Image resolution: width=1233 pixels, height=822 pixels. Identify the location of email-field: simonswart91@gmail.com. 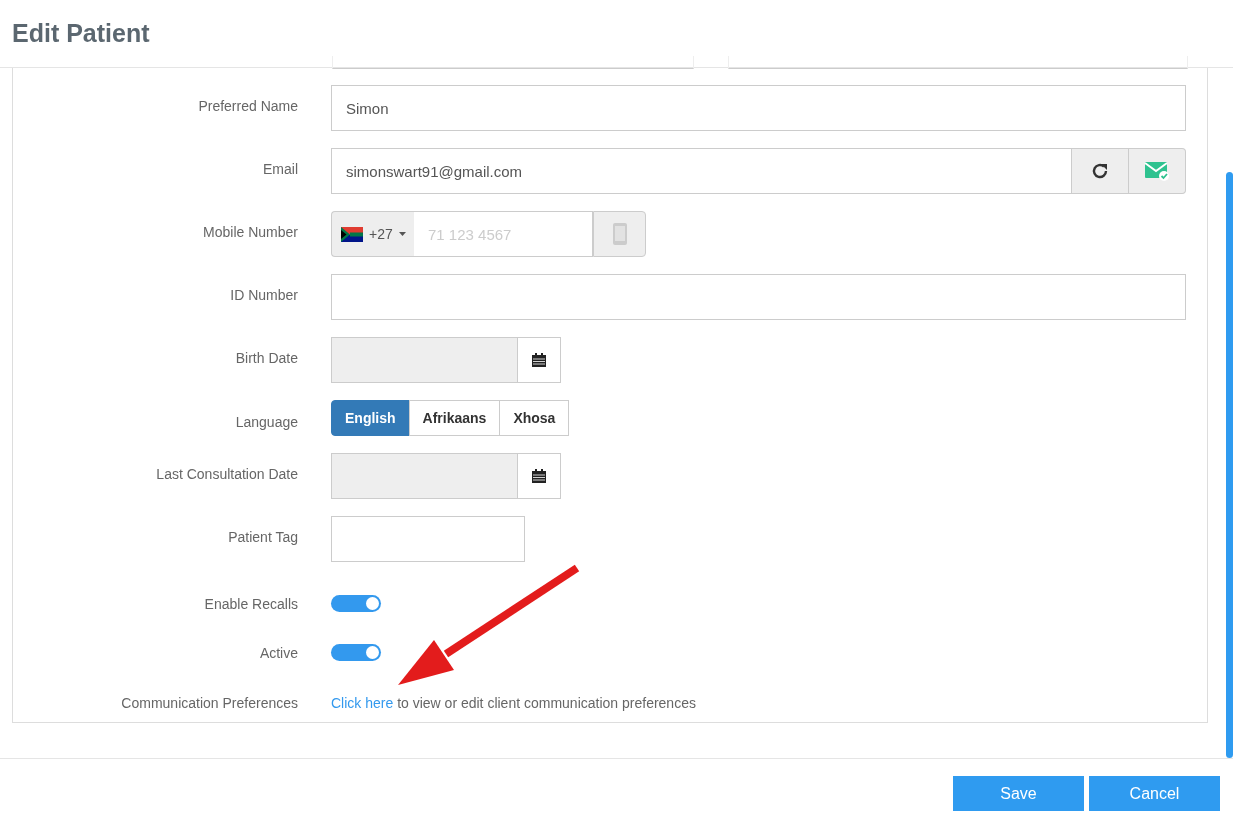
(701, 171).